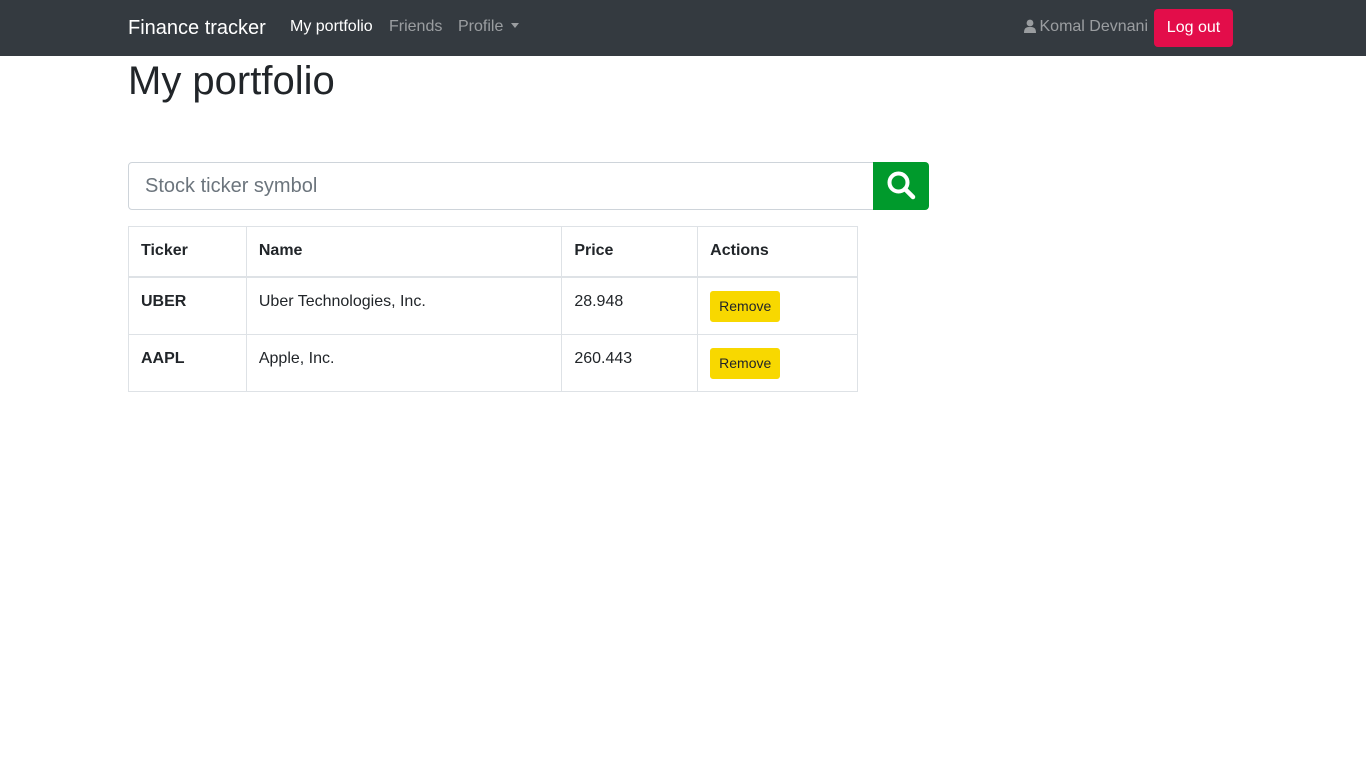 This screenshot has height=768, width=1366. I want to click on table-row: AAPL Apple, Inc. 260.443 Remove, so click(493, 362).